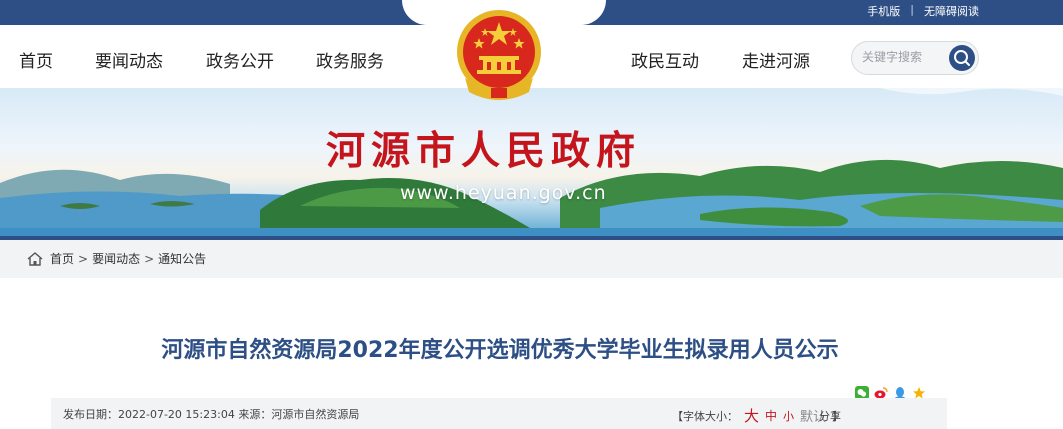 This screenshot has height=429, width=1063. Describe the element at coordinates (900, 392) in the screenshot. I see `qq-icon` at that location.